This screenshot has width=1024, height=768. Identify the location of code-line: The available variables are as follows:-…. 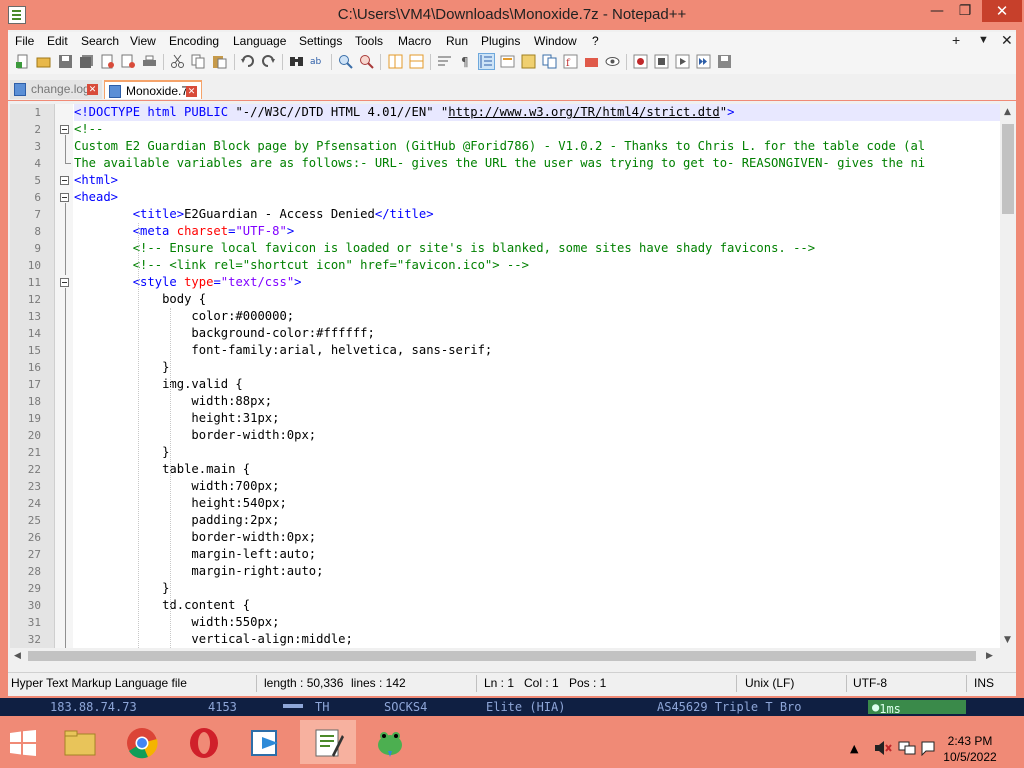
(499, 163).